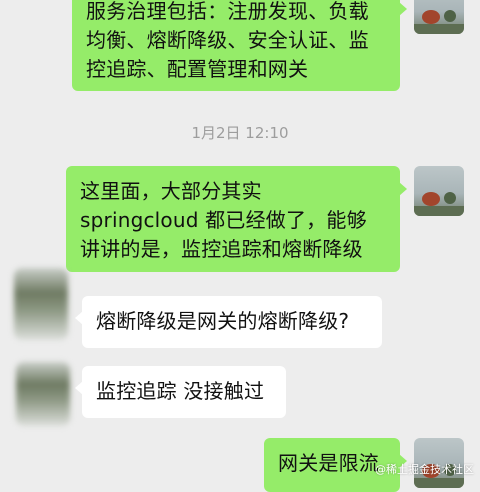 This screenshot has width=480, height=492. What do you see at coordinates (227, 40) in the screenshot?
I see `message-text: 服务治理包括：注册发现、负载均衡、熔断降级、安全认证、监控追踪、配置管理和网关` at bounding box center [227, 40].